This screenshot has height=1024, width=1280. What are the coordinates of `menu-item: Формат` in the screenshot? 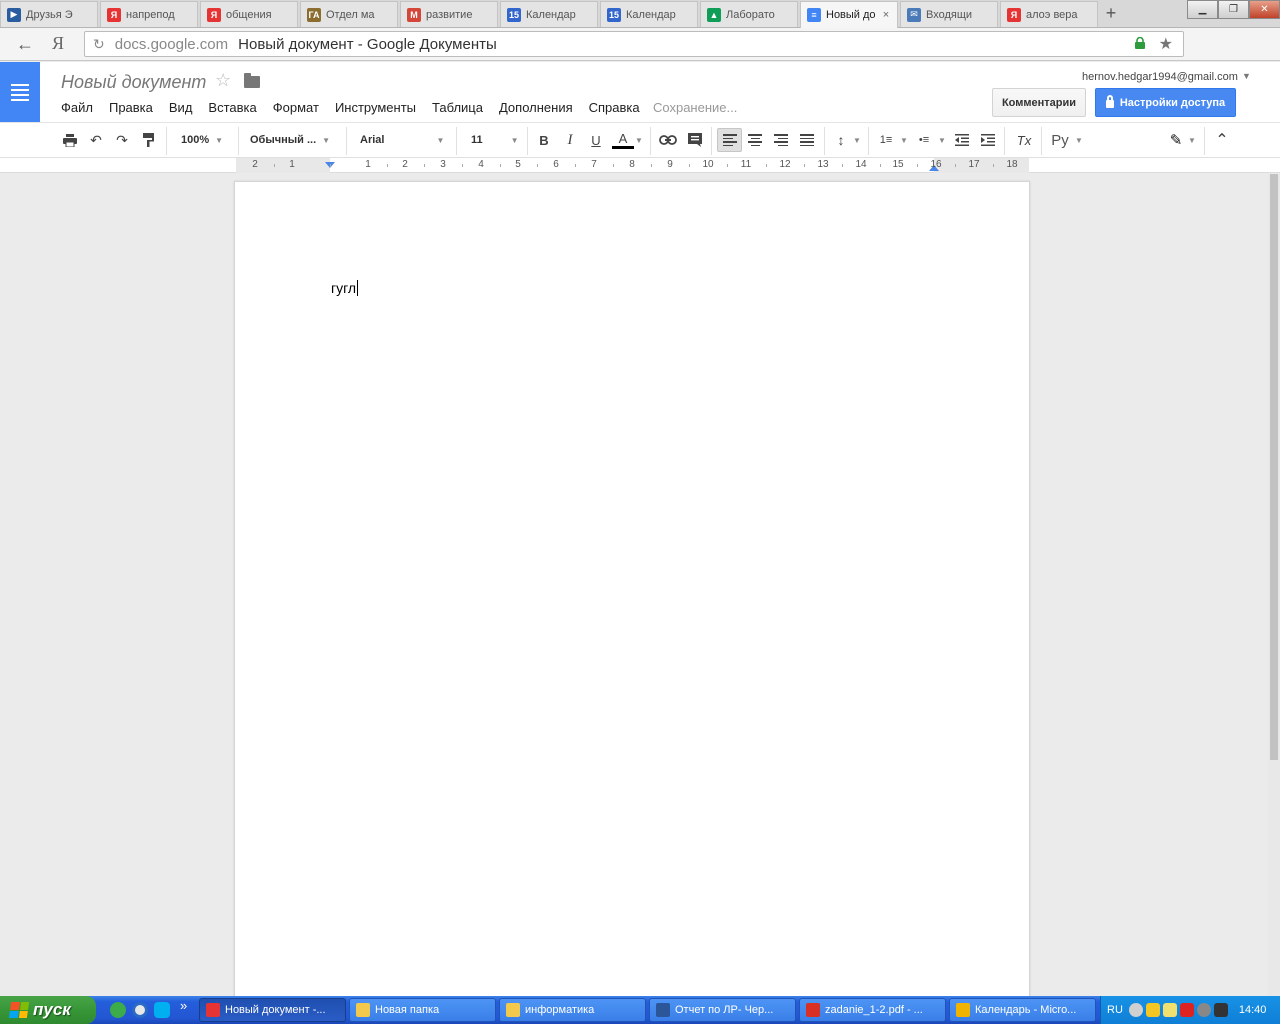 It's located at (296, 107).